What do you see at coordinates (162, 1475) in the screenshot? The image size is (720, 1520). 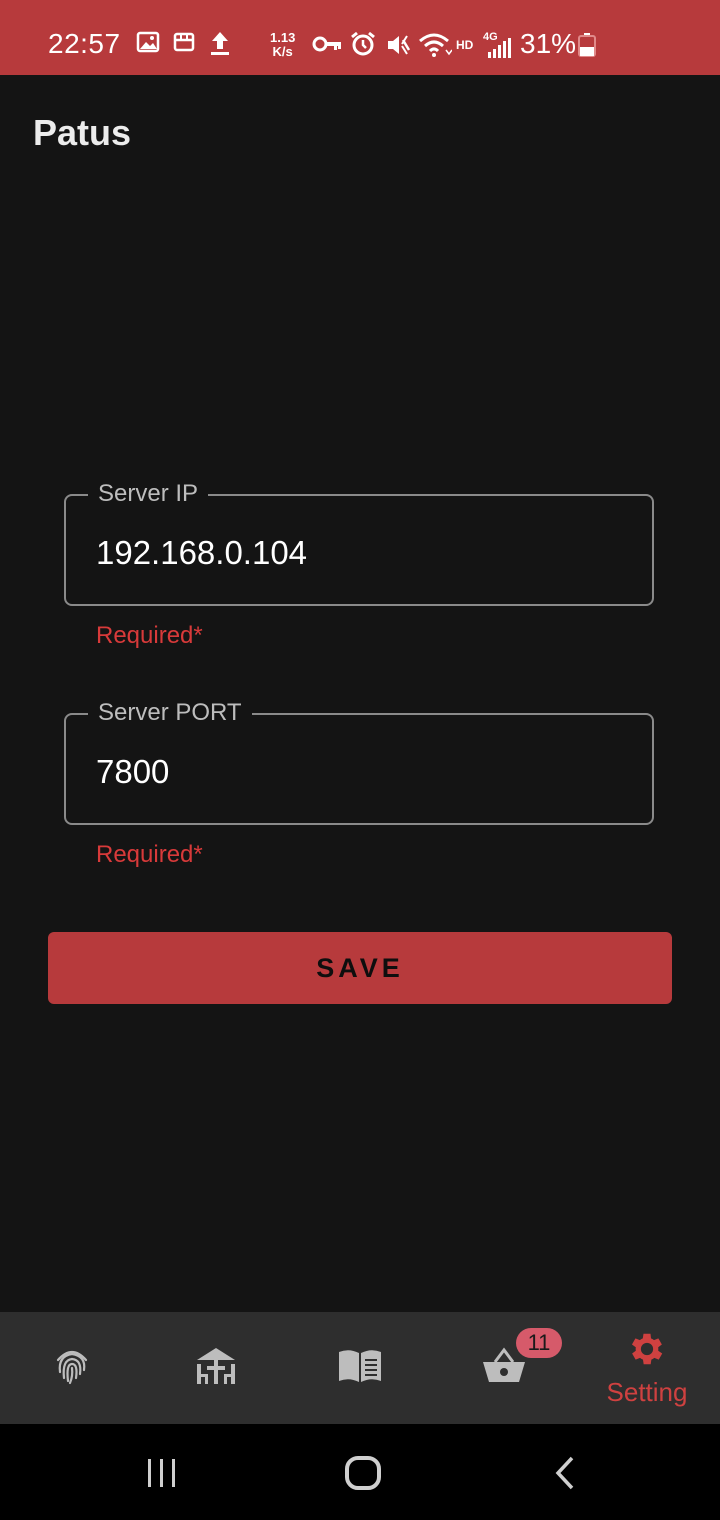 I see `recent-apps-button` at bounding box center [162, 1475].